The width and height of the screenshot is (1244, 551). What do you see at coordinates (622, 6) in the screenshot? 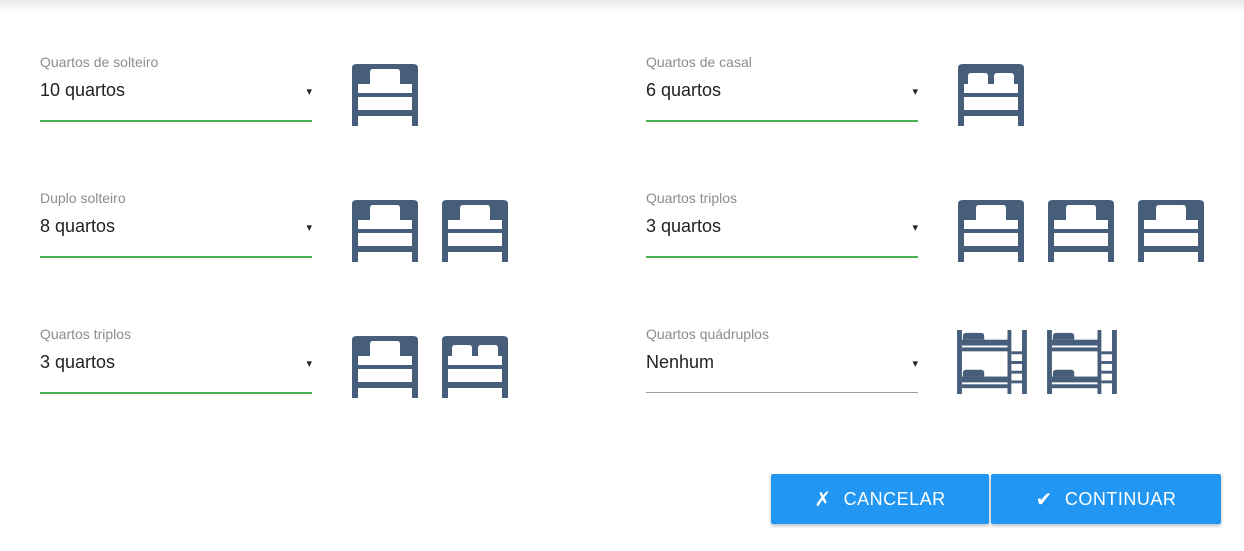
I see `top-shadow` at bounding box center [622, 6].